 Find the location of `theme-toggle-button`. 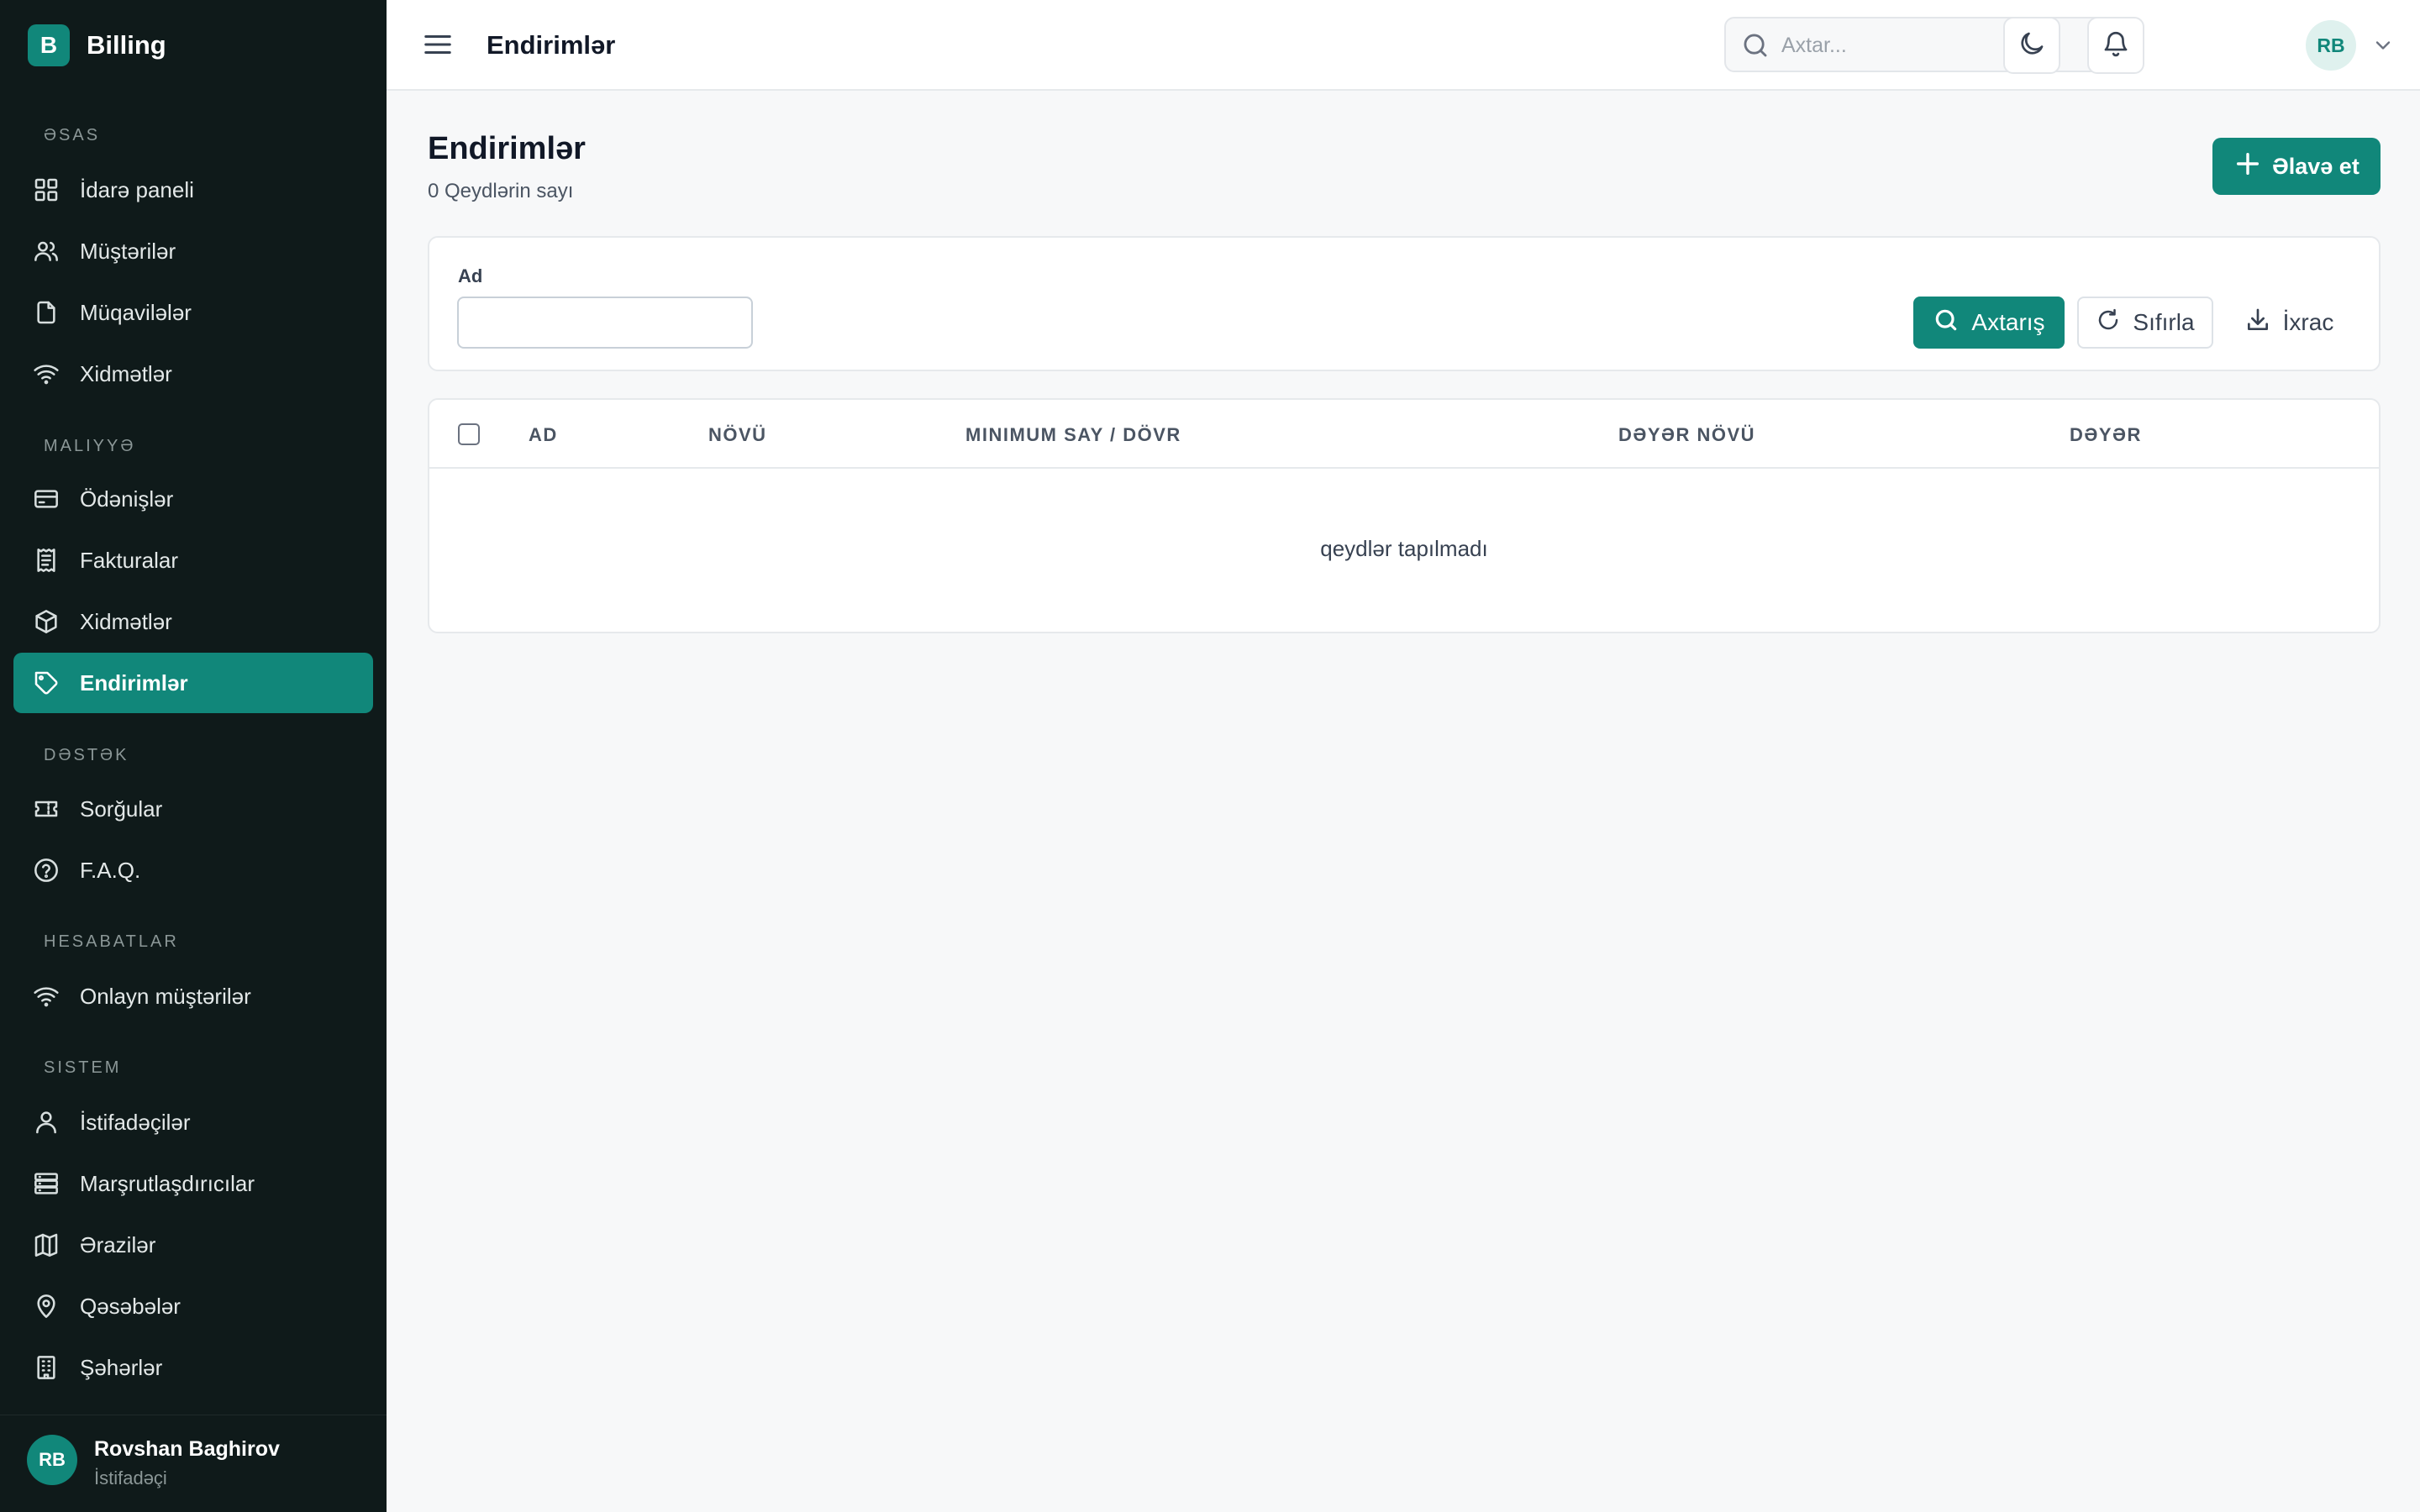

theme-toggle-button is located at coordinates (2032, 45).